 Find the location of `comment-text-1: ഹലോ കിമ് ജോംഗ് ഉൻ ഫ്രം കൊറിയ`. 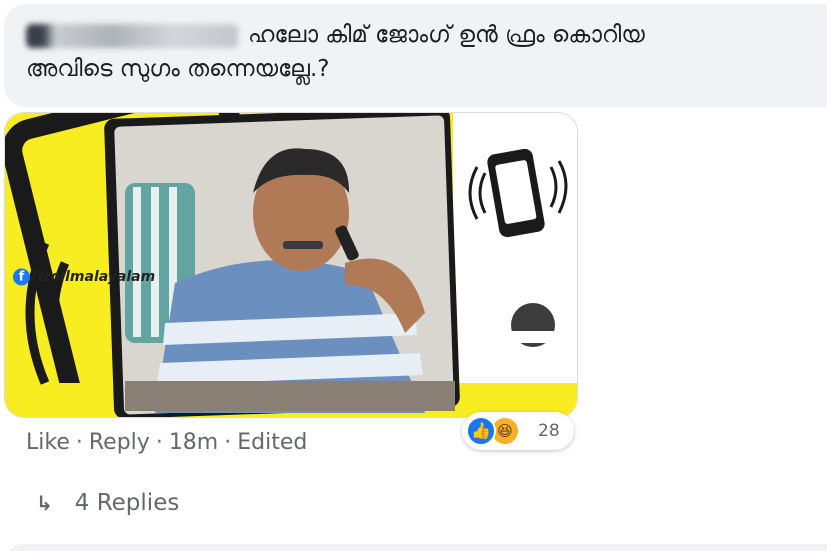

comment-text-1: ഹലോ കിമ് ജോംഗ് ഉൻ ഫ്രം കൊറിയ is located at coordinates (446, 35).